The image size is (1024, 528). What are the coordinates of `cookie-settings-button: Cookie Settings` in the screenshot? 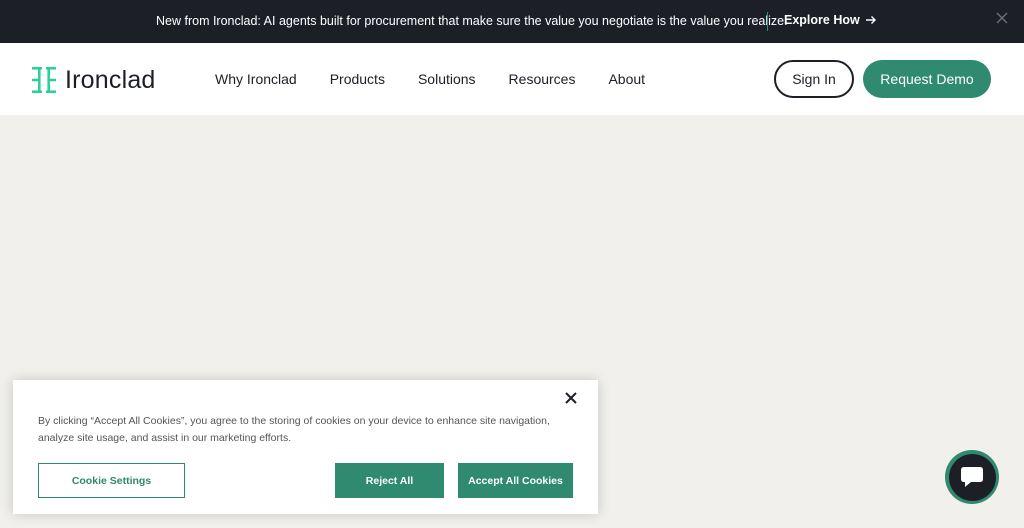 It's located at (111, 480).